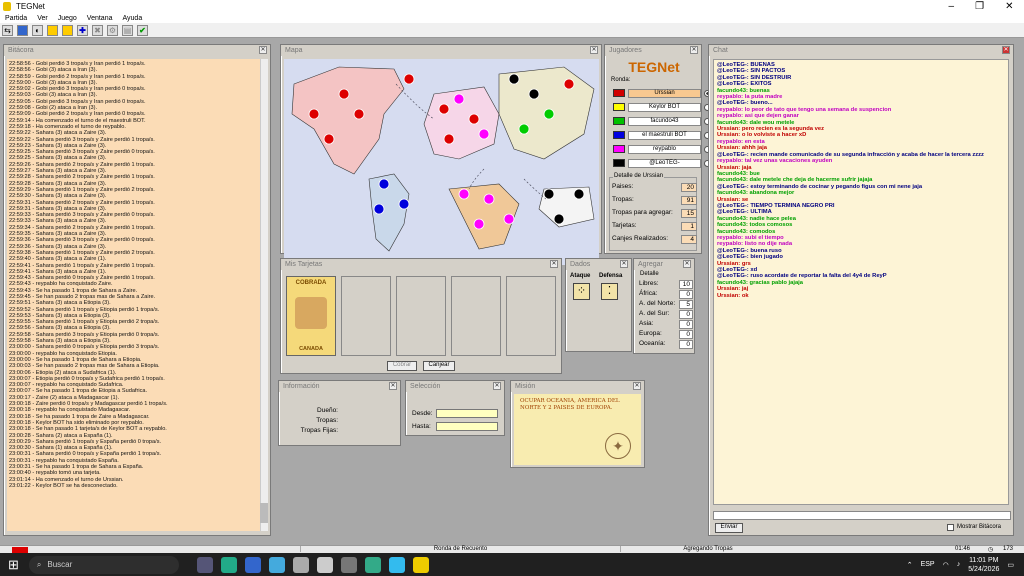 Image resolution: width=1024 pixels, height=576 pixels. What do you see at coordinates (467, 413) in the screenshot?
I see `desde-field` at bounding box center [467, 413].